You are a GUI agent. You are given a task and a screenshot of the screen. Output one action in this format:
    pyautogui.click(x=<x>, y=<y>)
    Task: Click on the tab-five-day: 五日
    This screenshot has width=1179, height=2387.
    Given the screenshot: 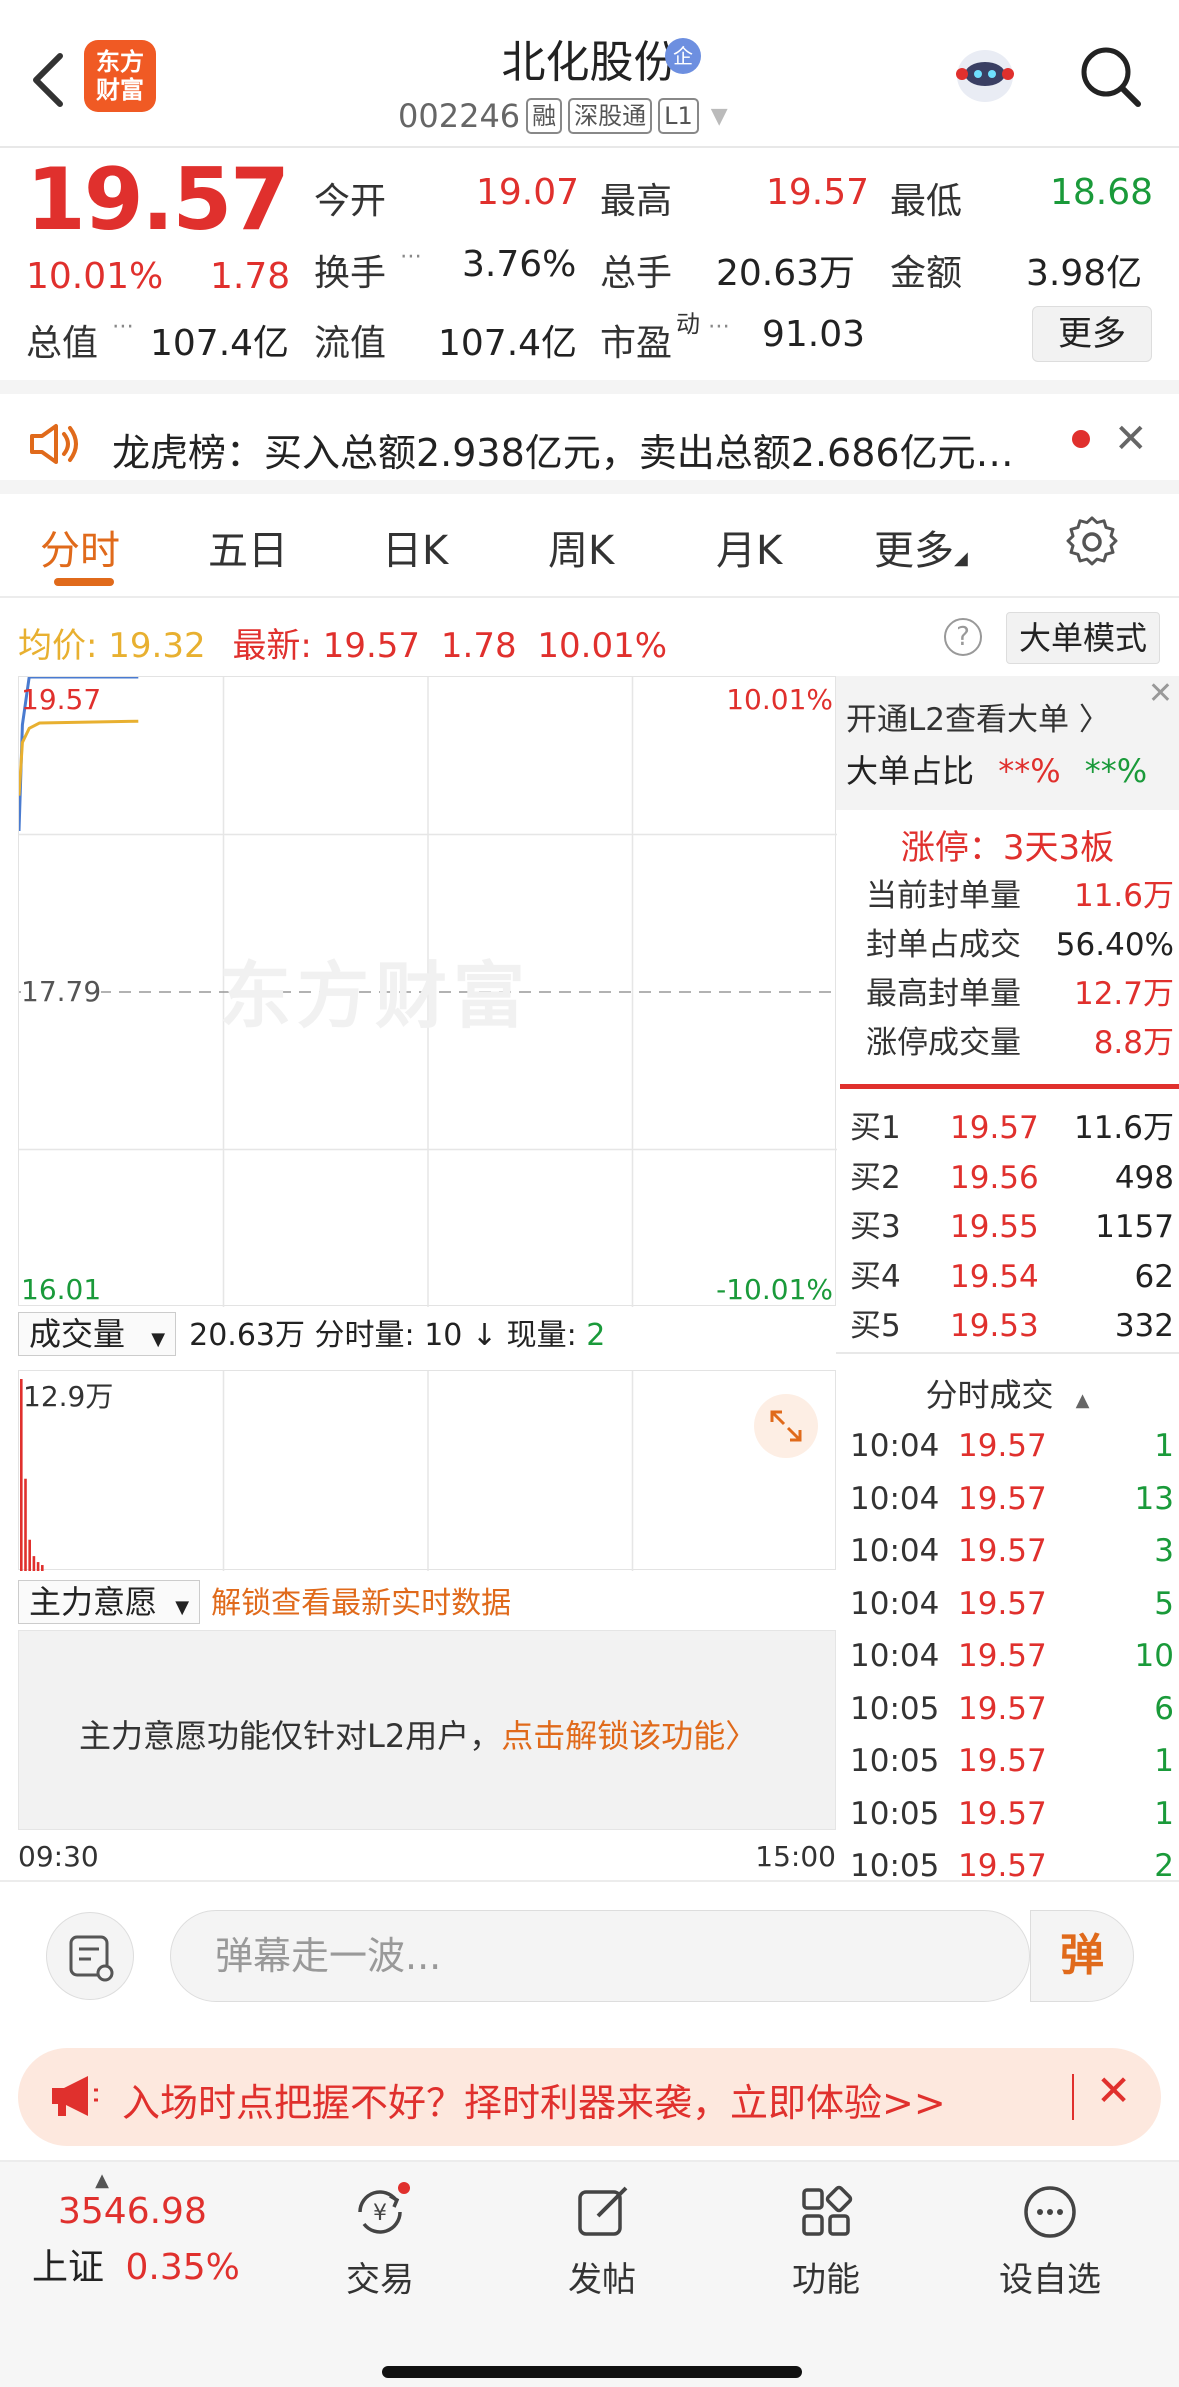 What is the action you would take?
    pyautogui.click(x=248, y=547)
    